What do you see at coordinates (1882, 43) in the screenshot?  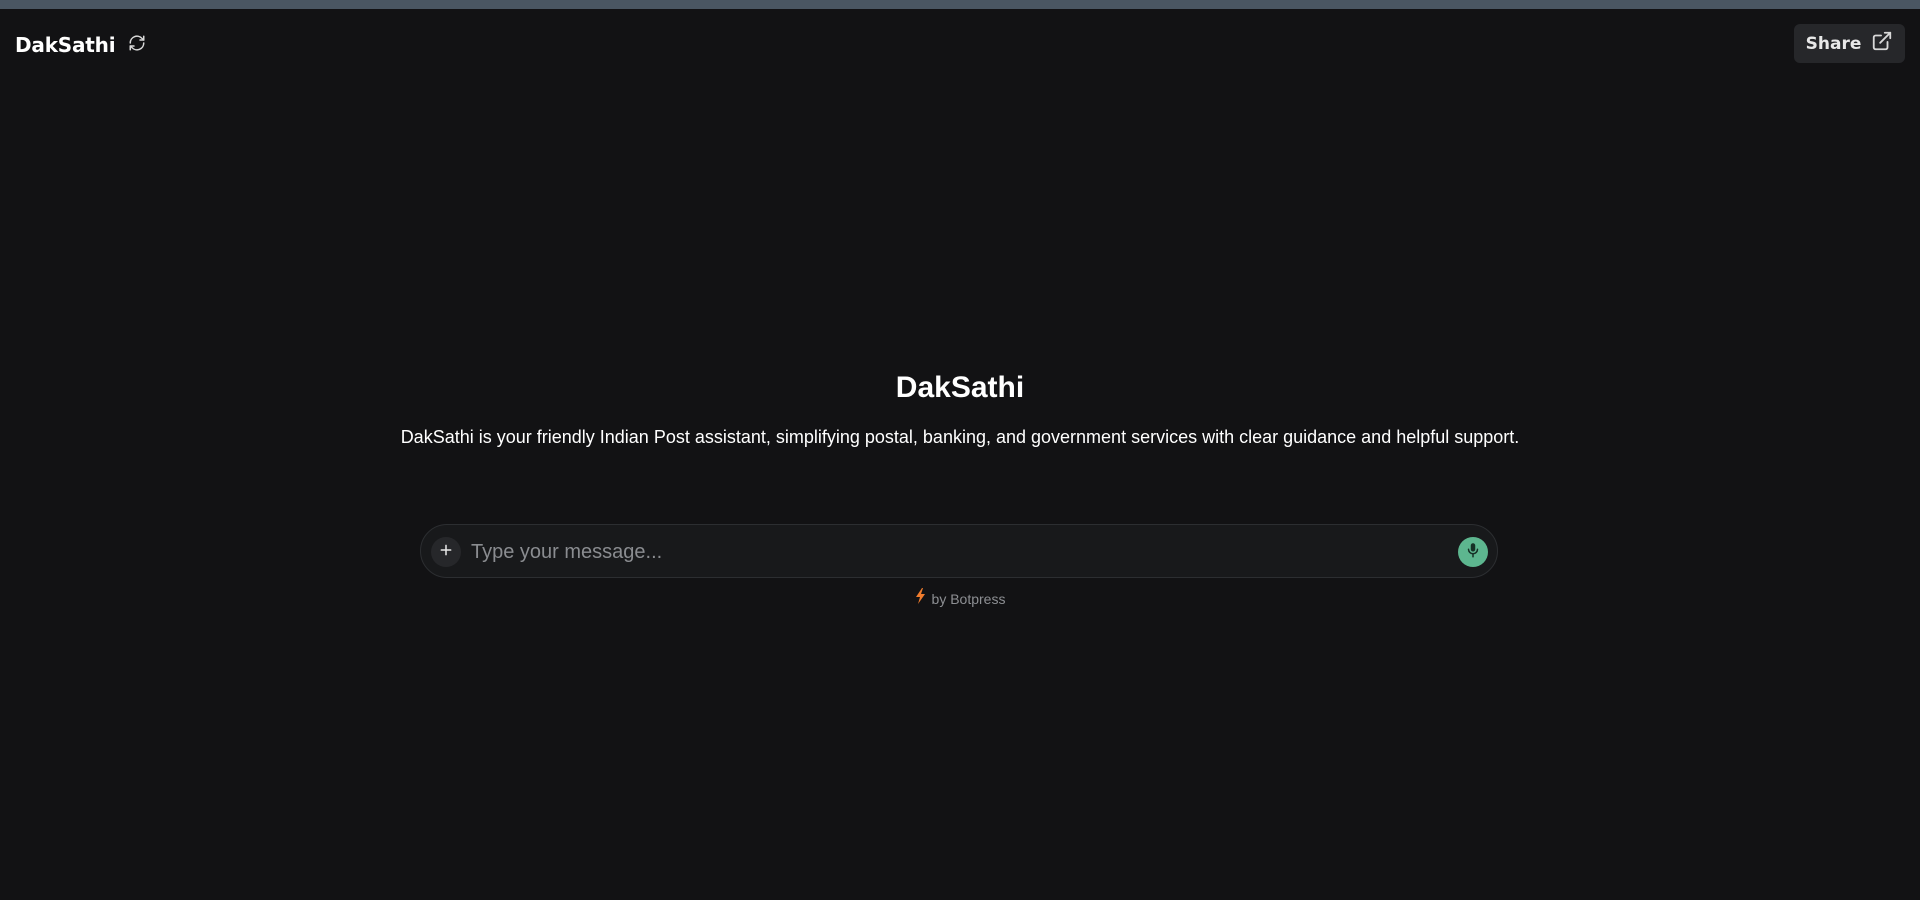 I see `external-link-icon` at bounding box center [1882, 43].